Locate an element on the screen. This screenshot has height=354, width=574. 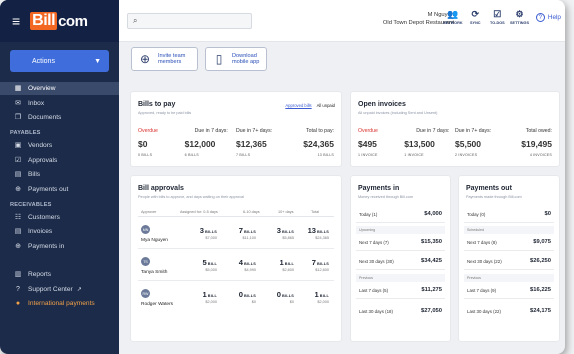
col-approver: Approver is located at coordinates (149, 212).